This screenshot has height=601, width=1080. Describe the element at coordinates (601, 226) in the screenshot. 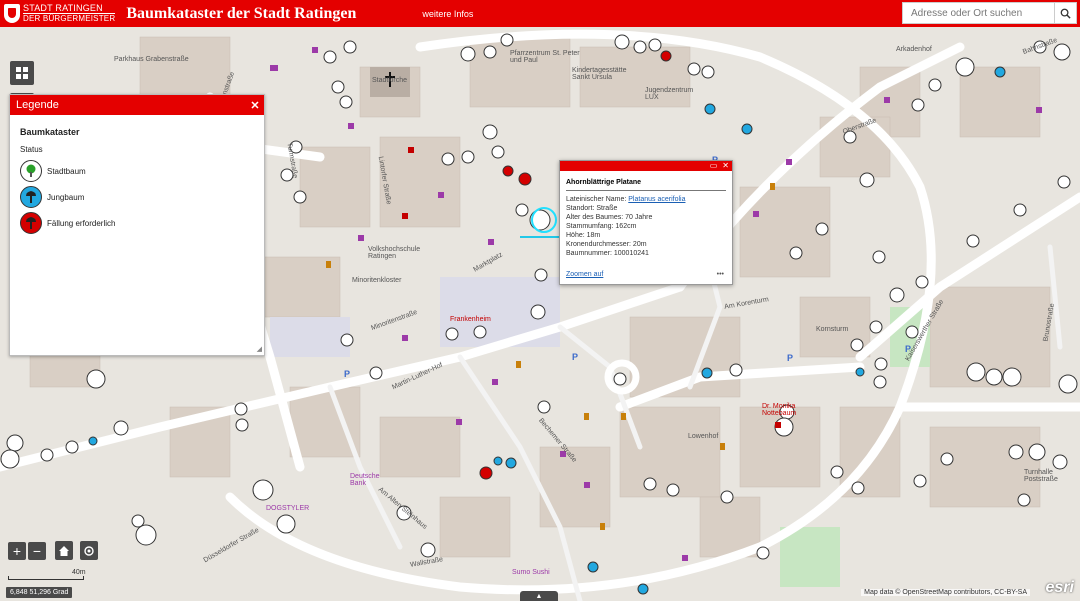

I see `popup-umfang: Stammumfang: 162cm` at that location.